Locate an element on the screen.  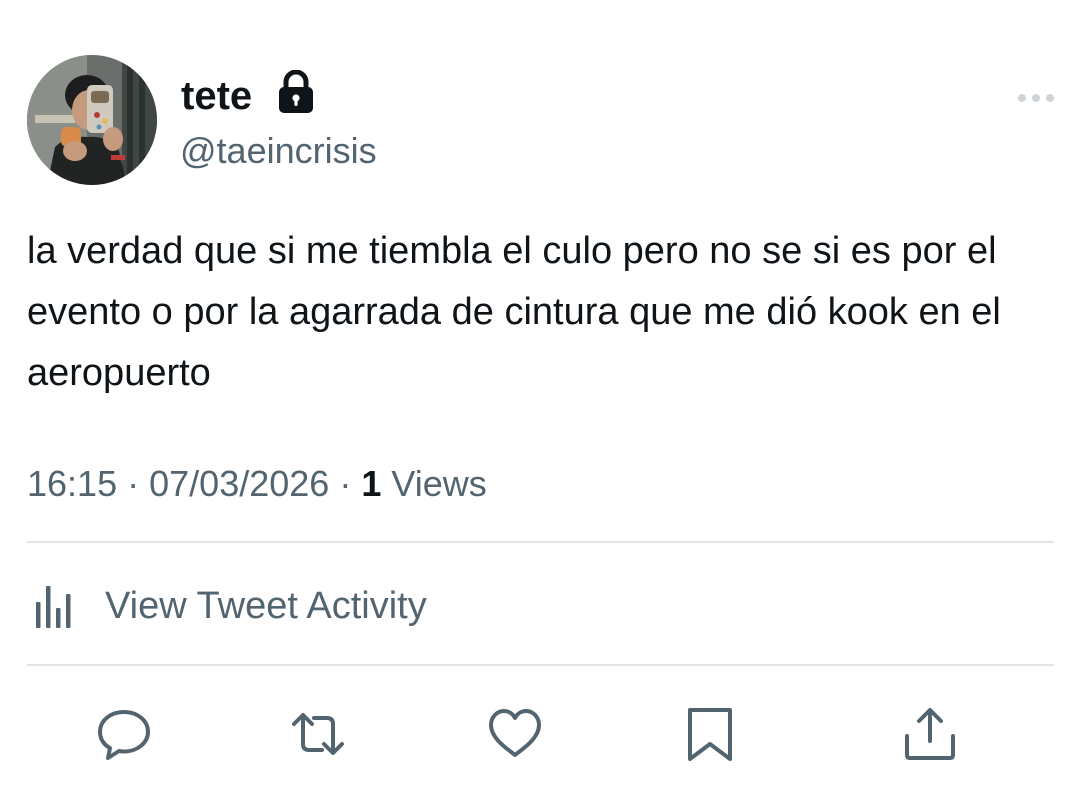
retweet-arrows-icon is located at coordinates (318, 734).